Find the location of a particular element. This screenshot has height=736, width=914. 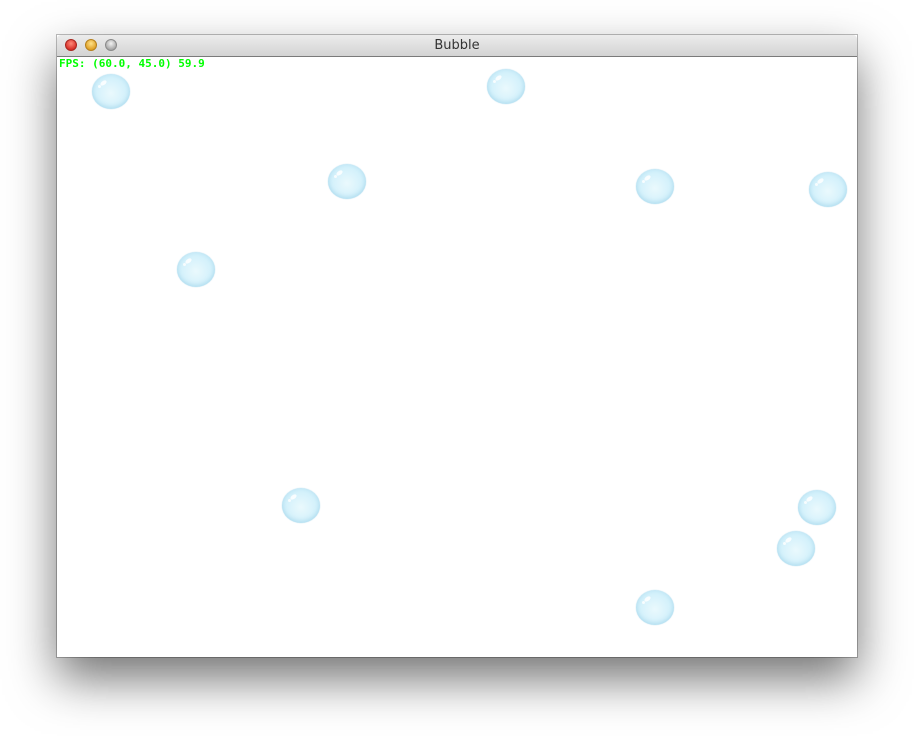

title-bar: Bubble is located at coordinates (457, 46).